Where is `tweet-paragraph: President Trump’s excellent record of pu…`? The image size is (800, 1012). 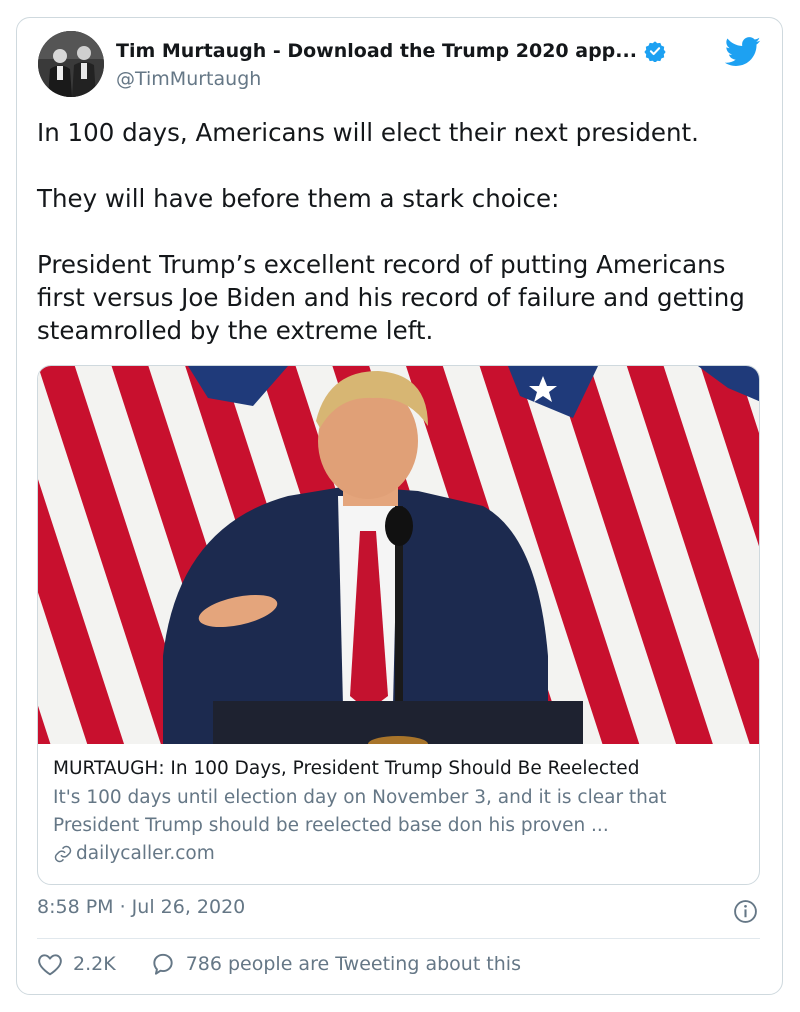 tweet-paragraph: President Trump’s excellent record of pu… is located at coordinates (391, 297).